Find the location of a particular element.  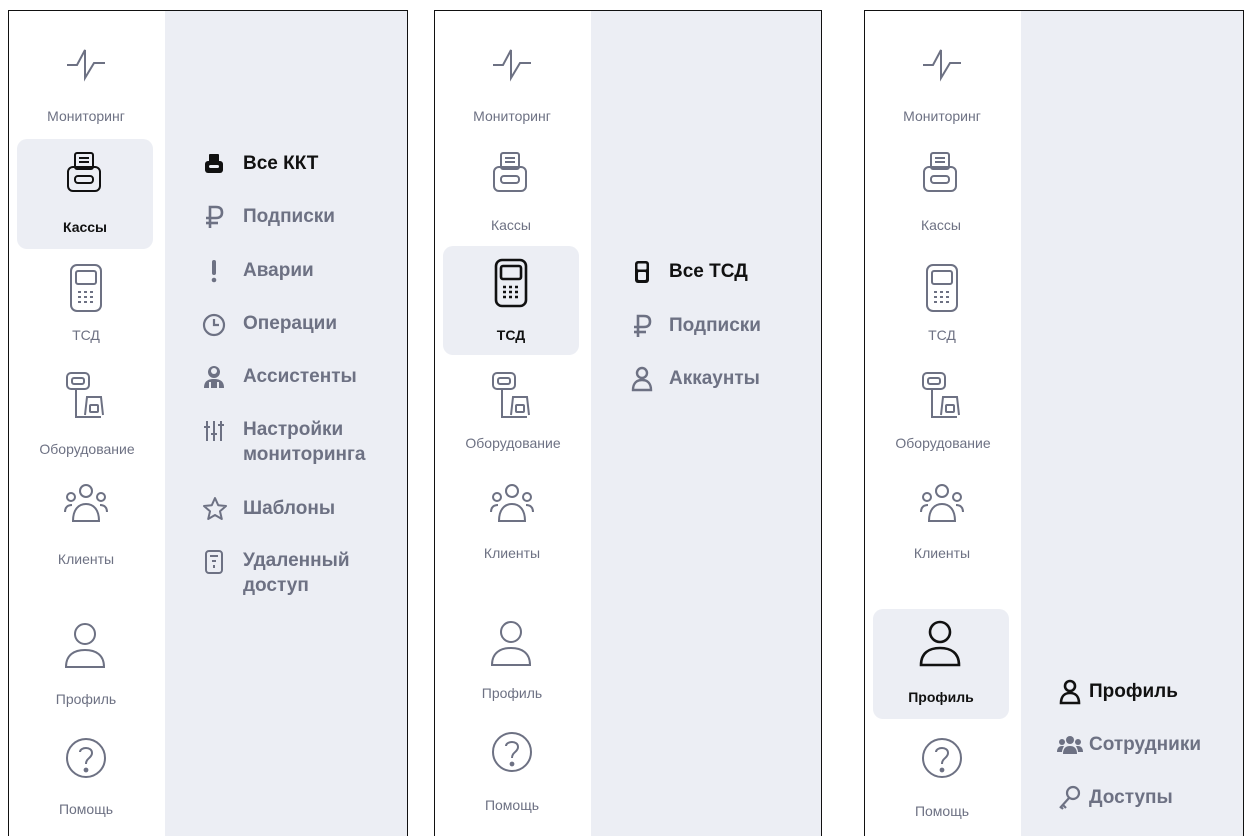

menu-label: Профиль is located at coordinates (1133, 691).